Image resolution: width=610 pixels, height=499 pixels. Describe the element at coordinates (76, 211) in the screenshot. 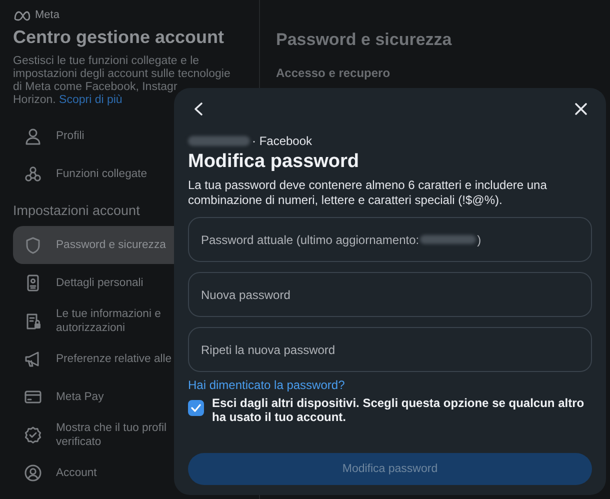

I see `section-heading: Impostazioni account` at that location.